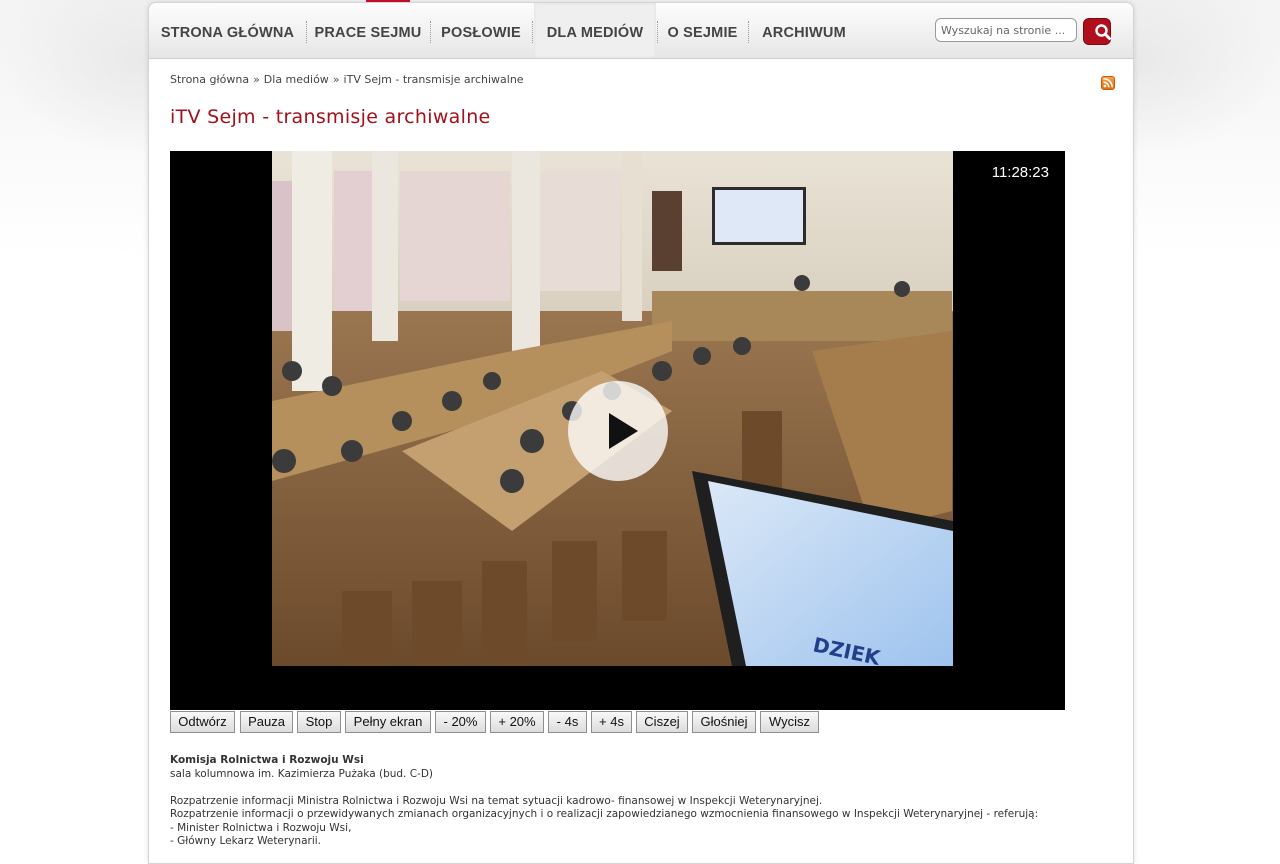 Image resolution: width=1280 pixels, height=864 pixels. Describe the element at coordinates (532, 32) in the screenshot. I see `nav-separator` at that location.